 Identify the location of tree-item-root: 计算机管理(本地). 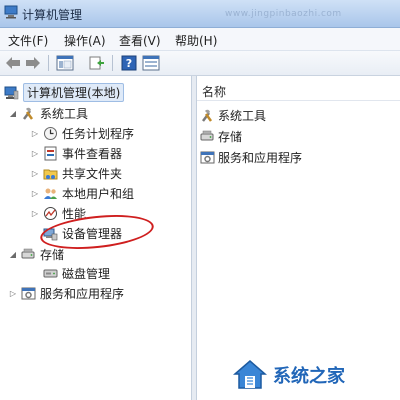
(64, 92).